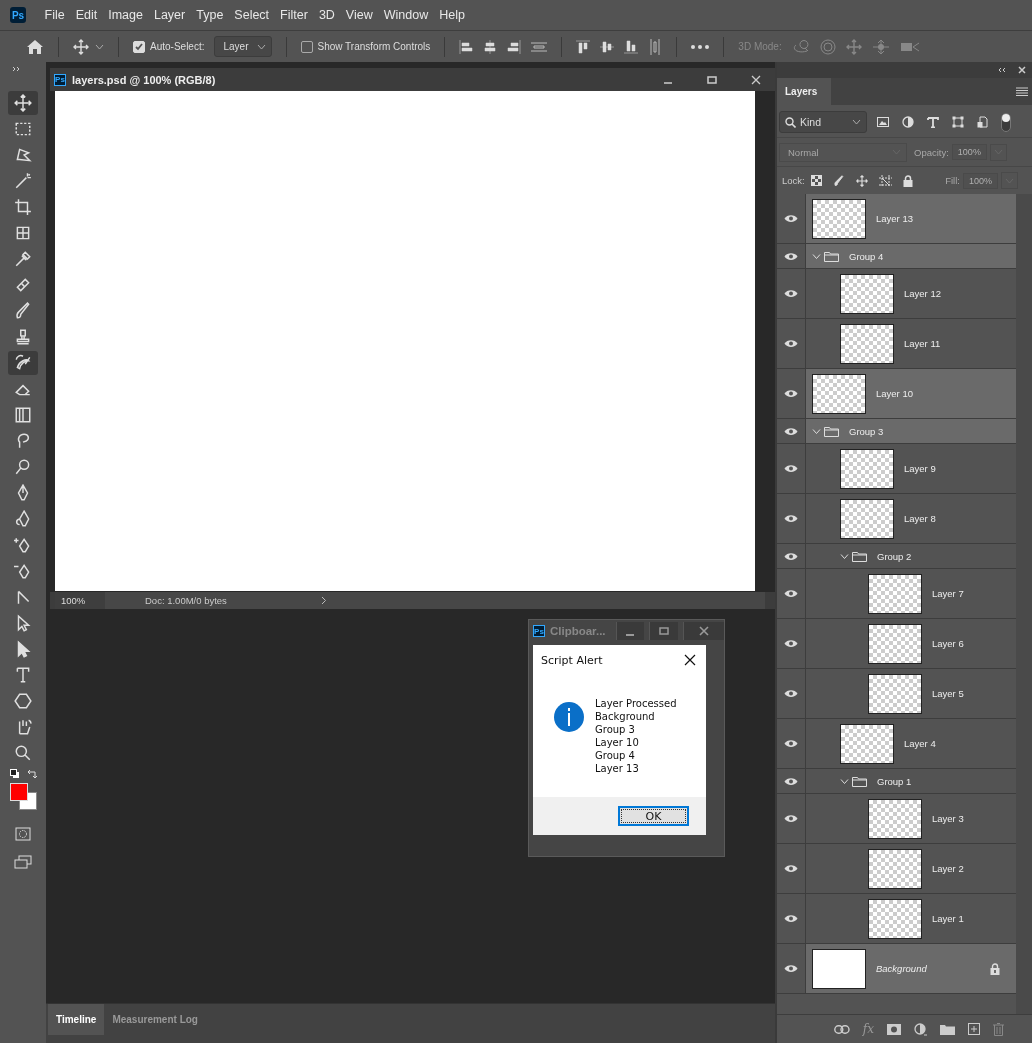  What do you see at coordinates (374, 46) in the screenshot?
I see `transform-controls-label: Show Transform Controls` at bounding box center [374, 46].